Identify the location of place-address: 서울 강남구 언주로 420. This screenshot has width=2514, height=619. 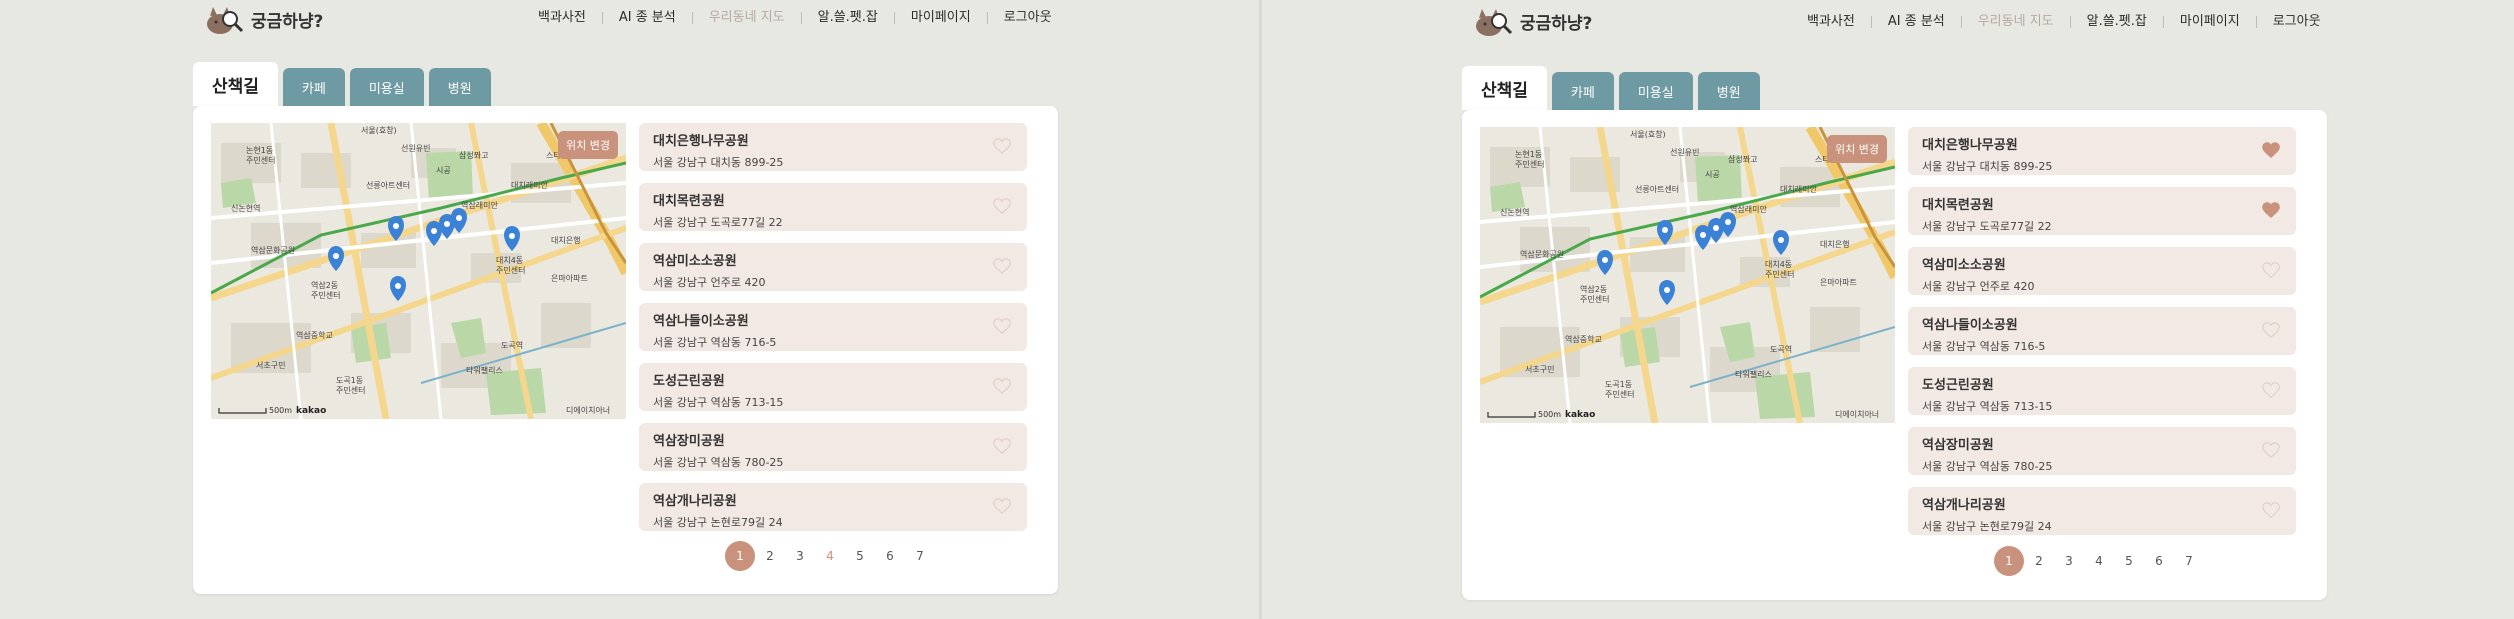
(1978, 286).